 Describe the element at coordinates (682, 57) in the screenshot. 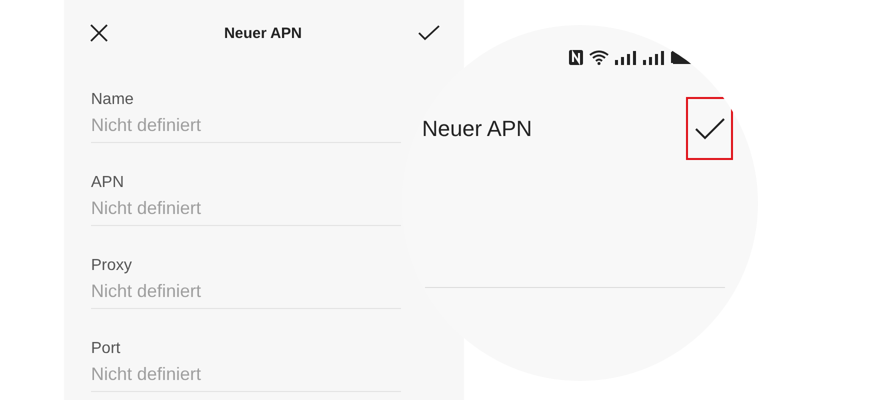

I see `battery-icon` at that location.